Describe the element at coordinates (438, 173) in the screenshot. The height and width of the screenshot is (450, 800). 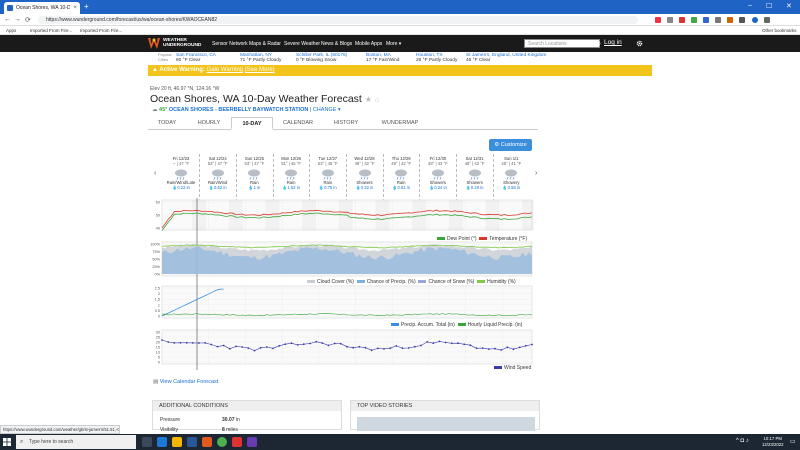
I see `forecast-day-column: Fri 12/30 48° | 43 °F Showers 💧0.24 in` at that location.